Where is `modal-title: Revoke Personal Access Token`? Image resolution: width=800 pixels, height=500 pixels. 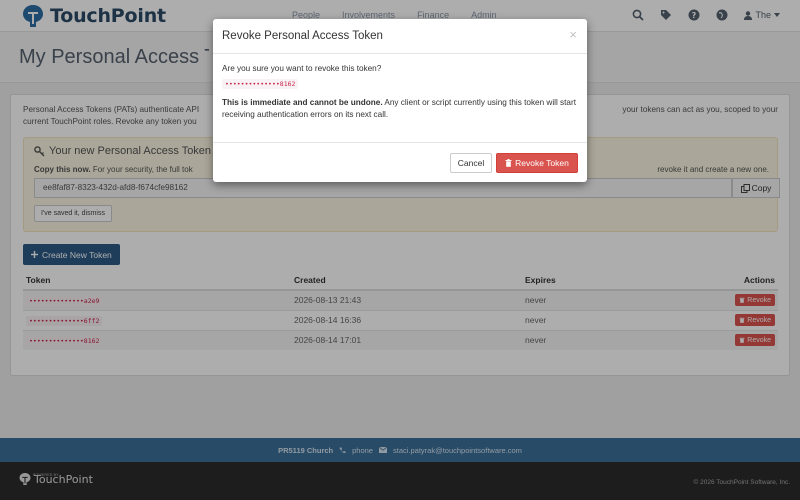 modal-title: Revoke Personal Access Token is located at coordinates (302, 36).